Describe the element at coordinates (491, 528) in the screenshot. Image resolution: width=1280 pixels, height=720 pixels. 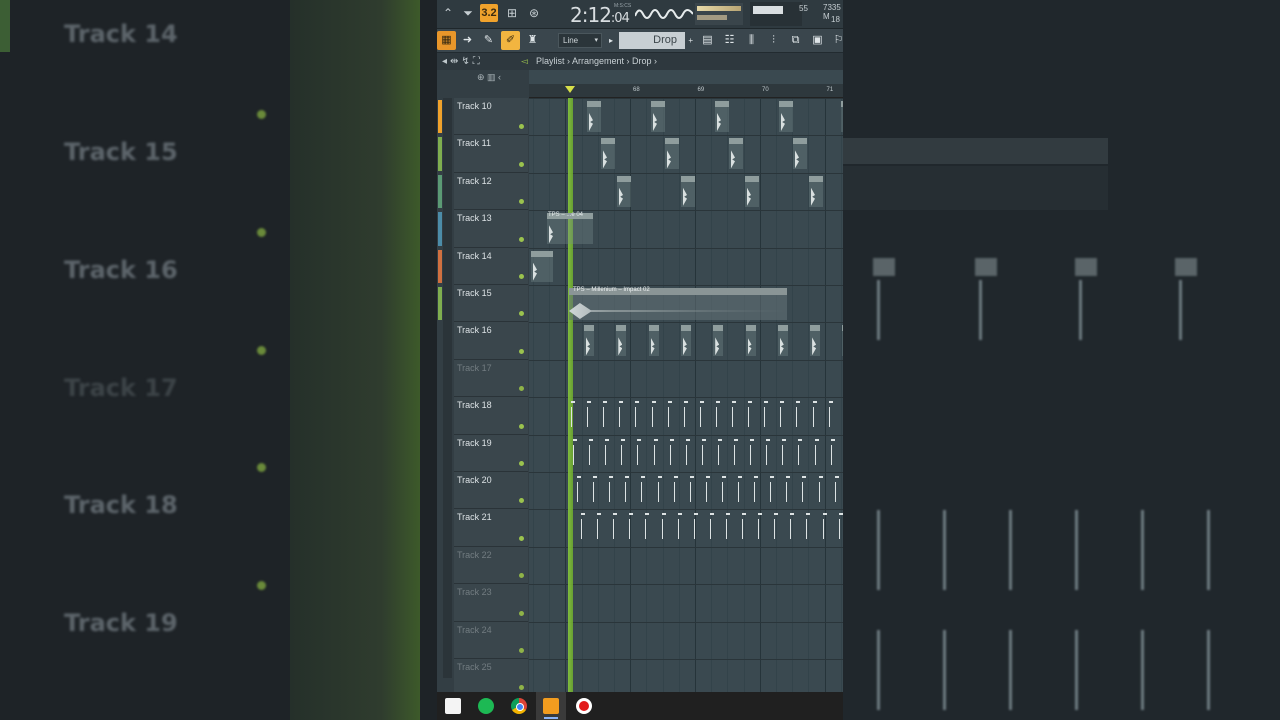
I see `track-header: Track 21` at that location.